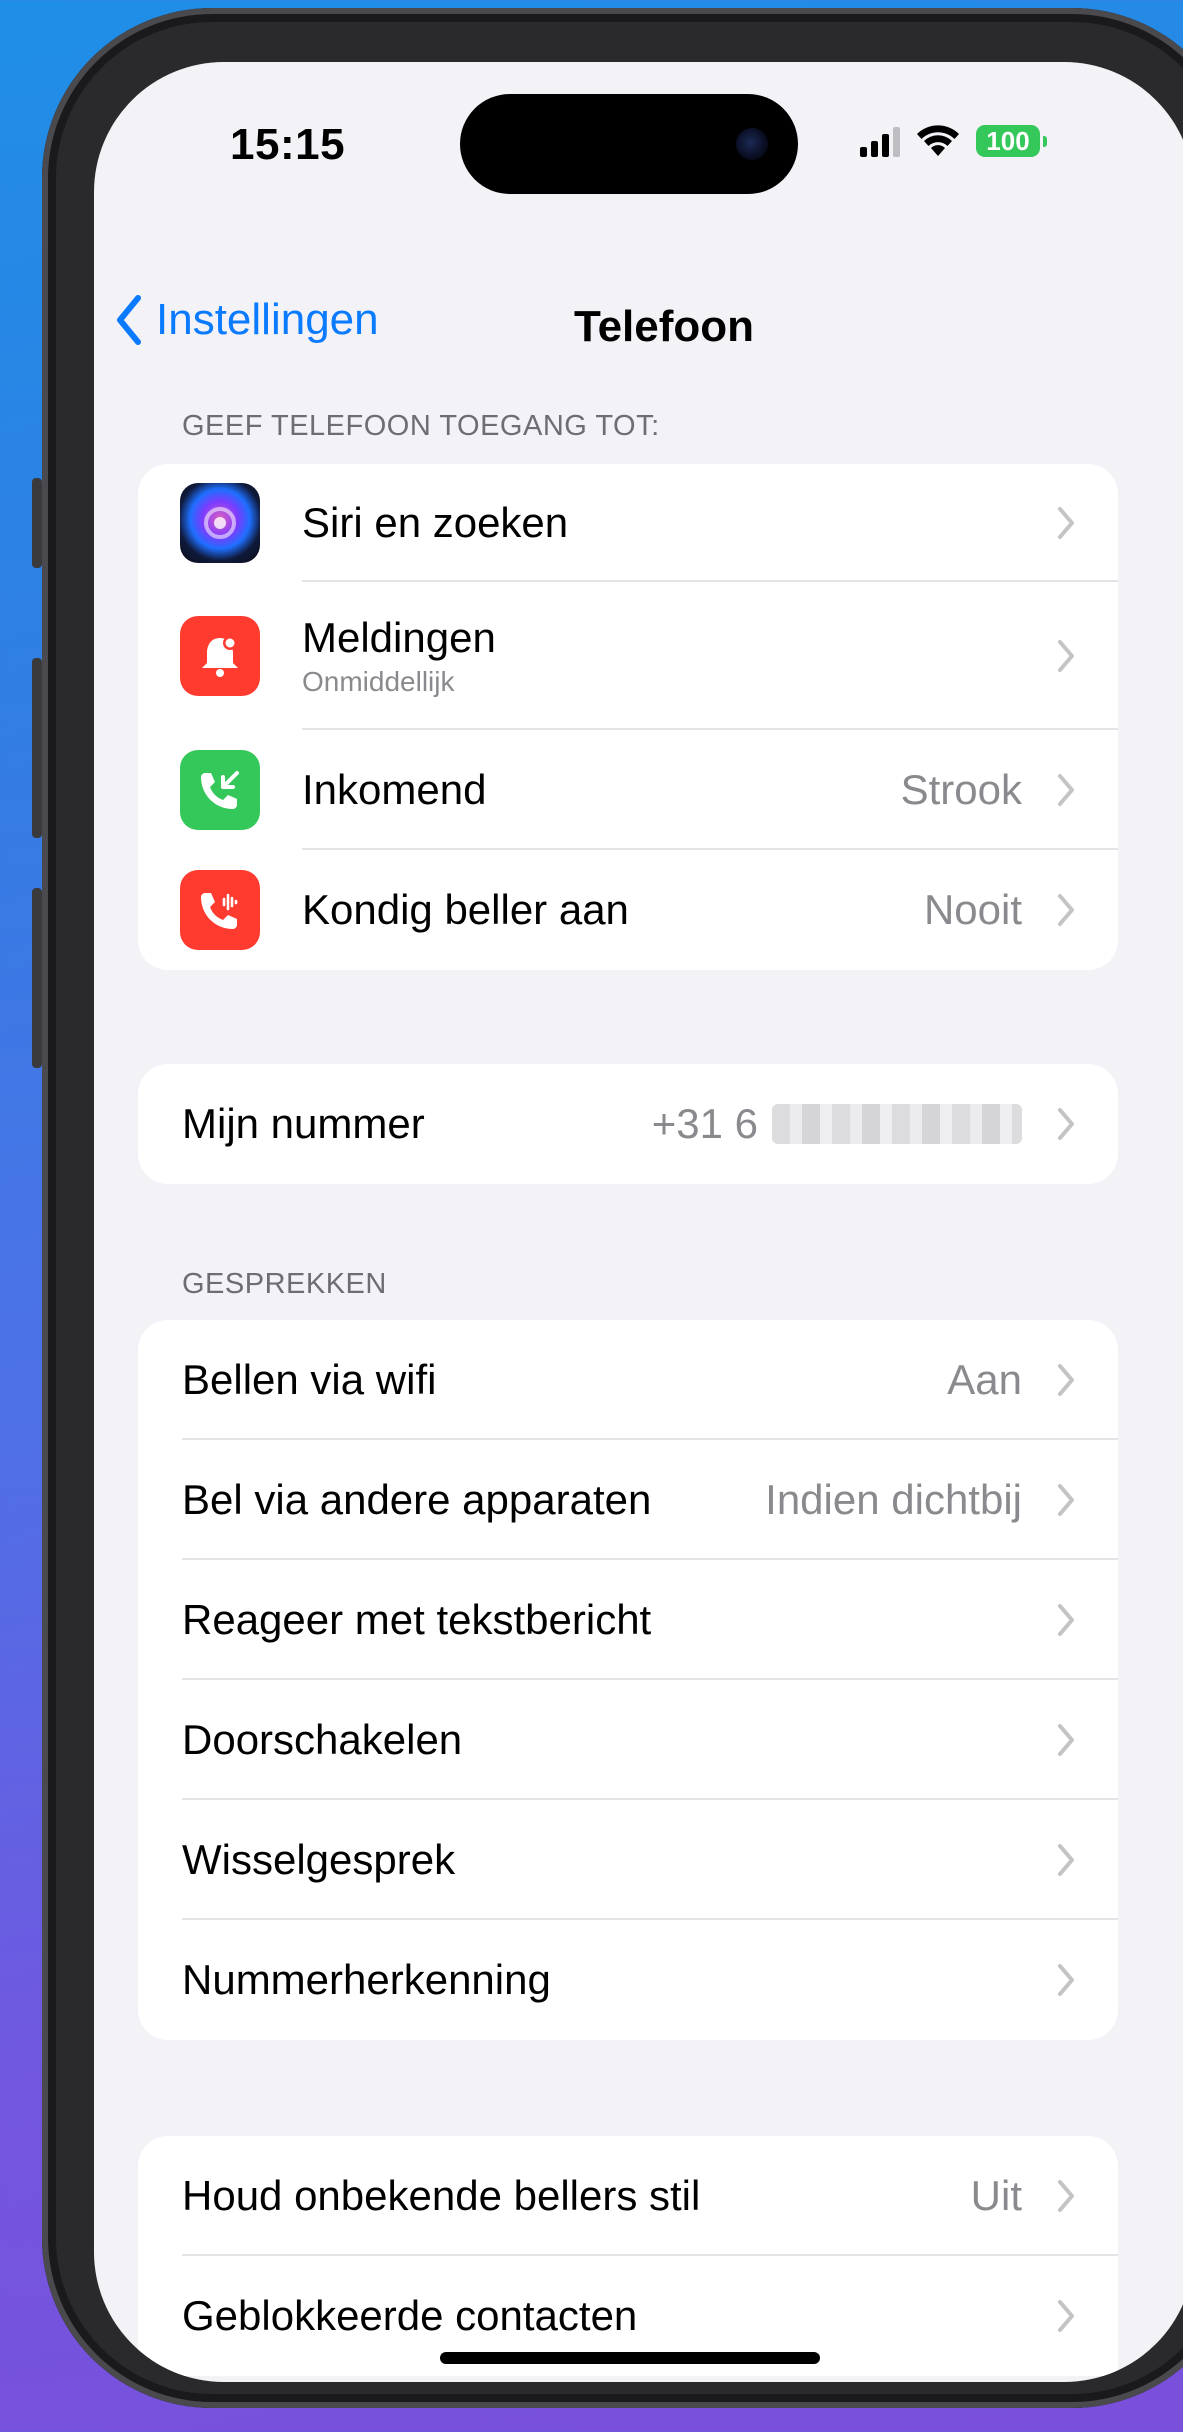 Image resolution: width=1183 pixels, height=2432 pixels. Describe the element at coordinates (1011, 141) in the screenshot. I see `battery-icon: 100` at that location.